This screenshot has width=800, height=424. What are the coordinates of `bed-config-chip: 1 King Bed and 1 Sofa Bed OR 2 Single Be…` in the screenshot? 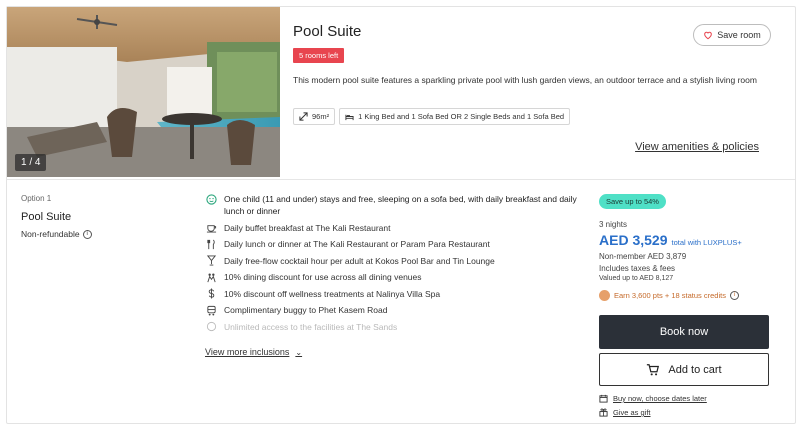 It's located at (455, 116).